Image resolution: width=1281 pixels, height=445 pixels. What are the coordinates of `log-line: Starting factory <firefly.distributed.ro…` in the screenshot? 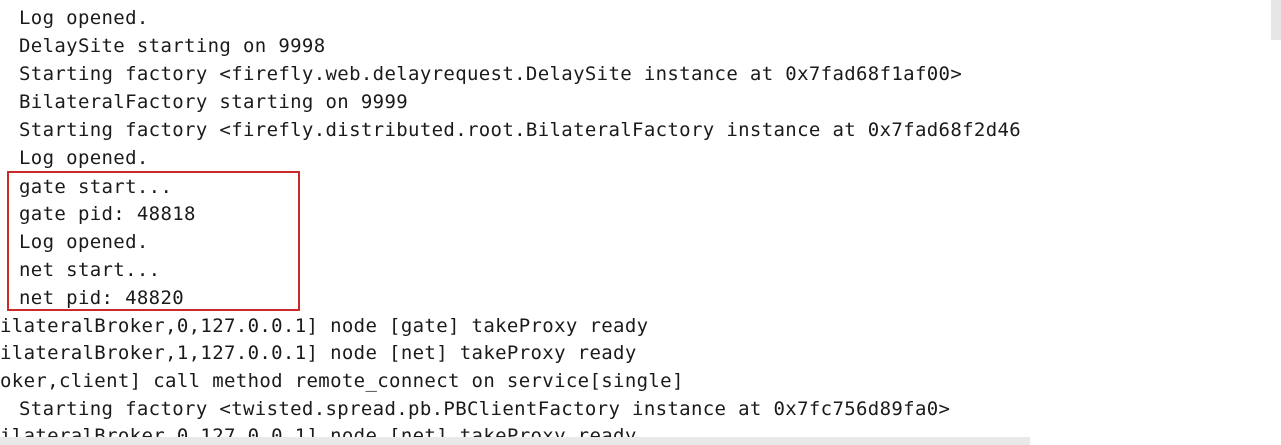 It's located at (520, 130).